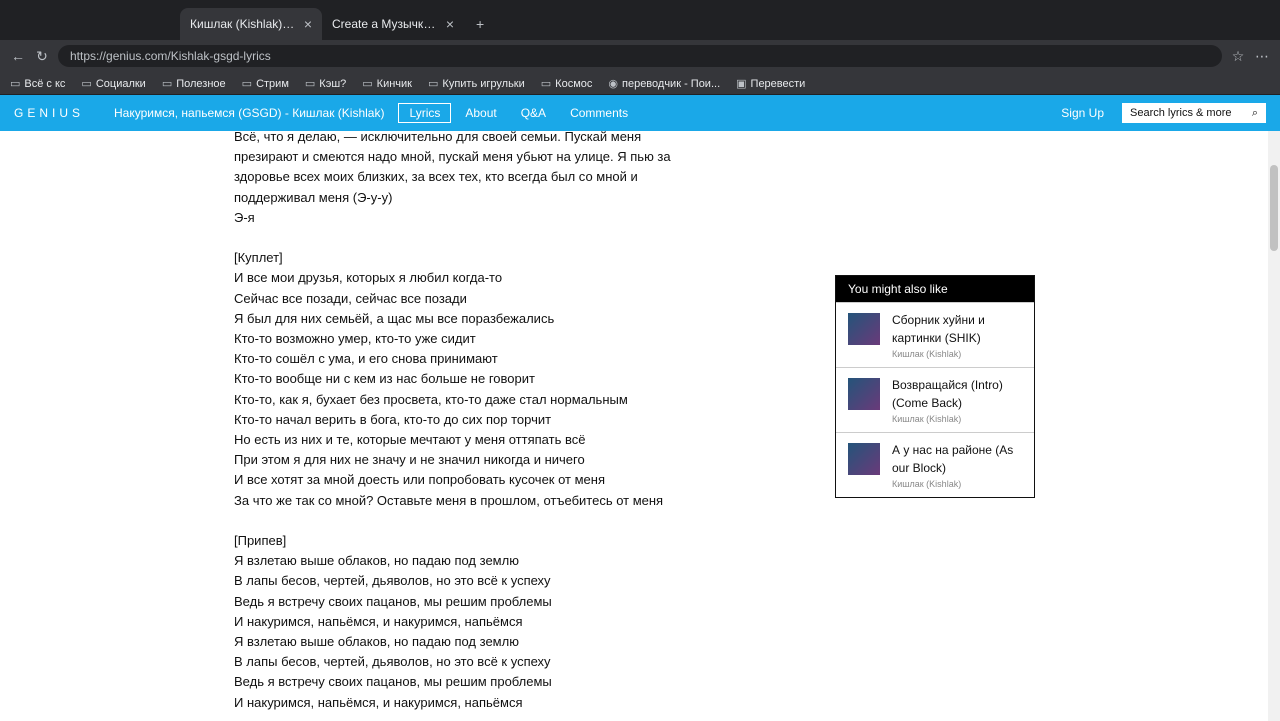 The image size is (1280, 721). Describe the element at coordinates (1274, 426) in the screenshot. I see `page-scrollbar` at that location.